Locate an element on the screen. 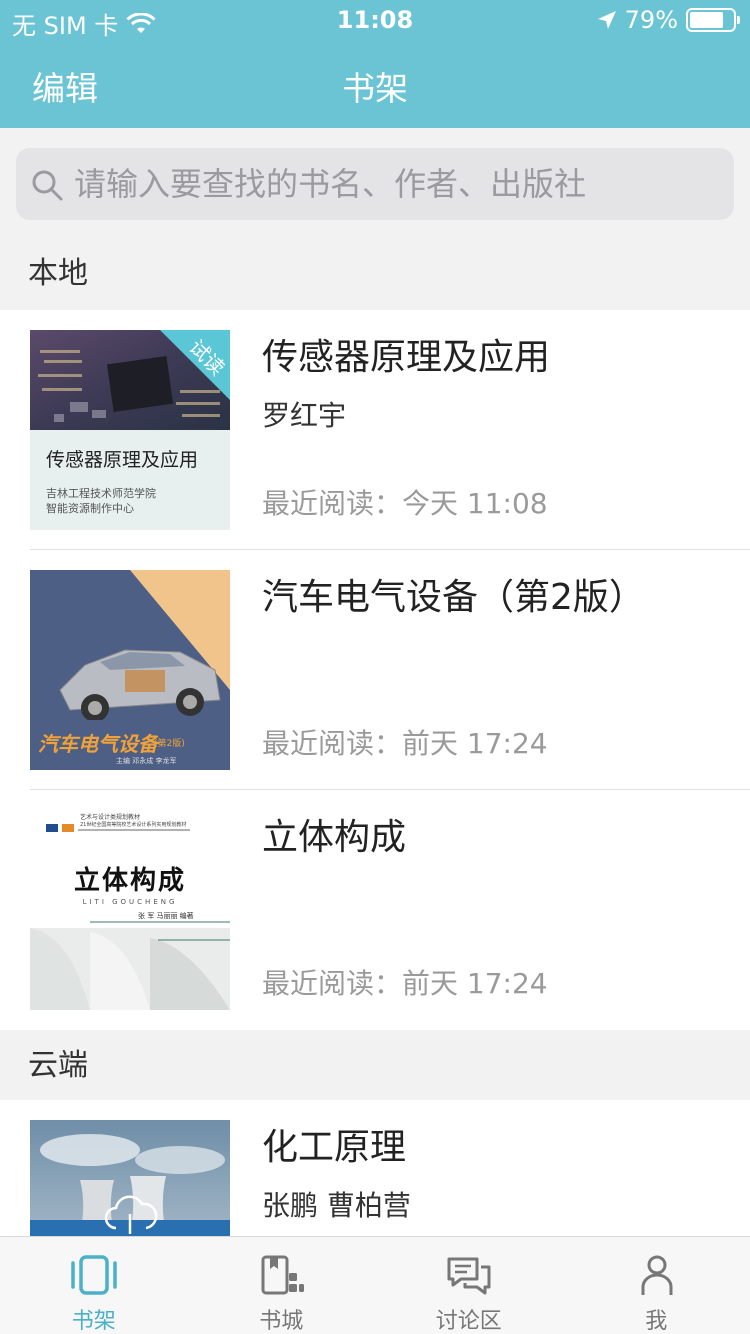  cover-title: 立体构成 is located at coordinates (129, 881).